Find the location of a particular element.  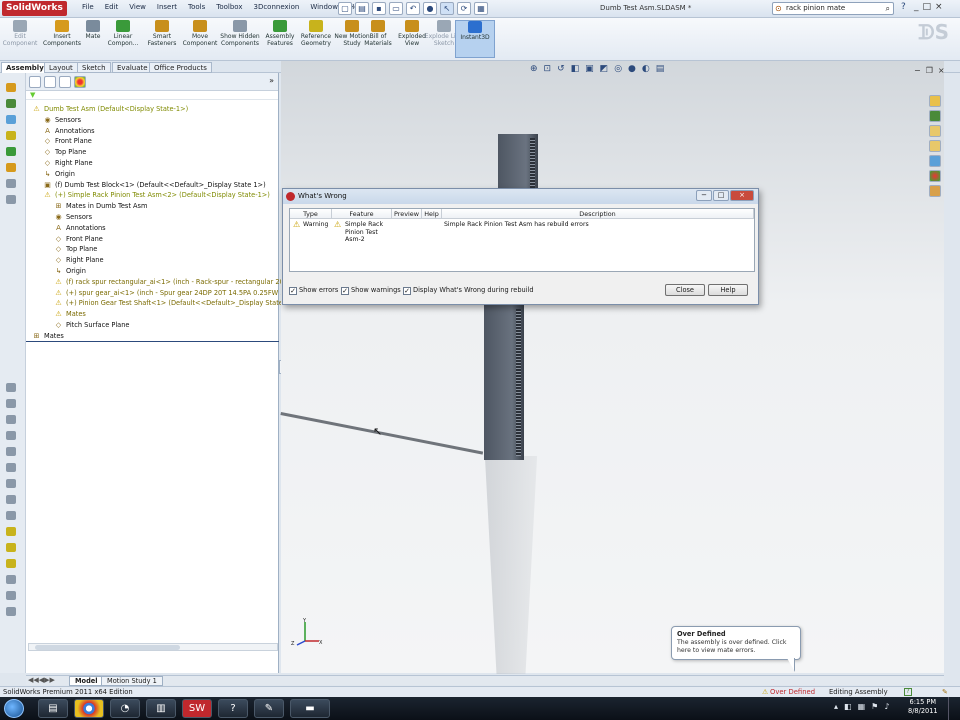

menu-3dconnexion: 3Dconnexion is located at coordinates (276, 7).